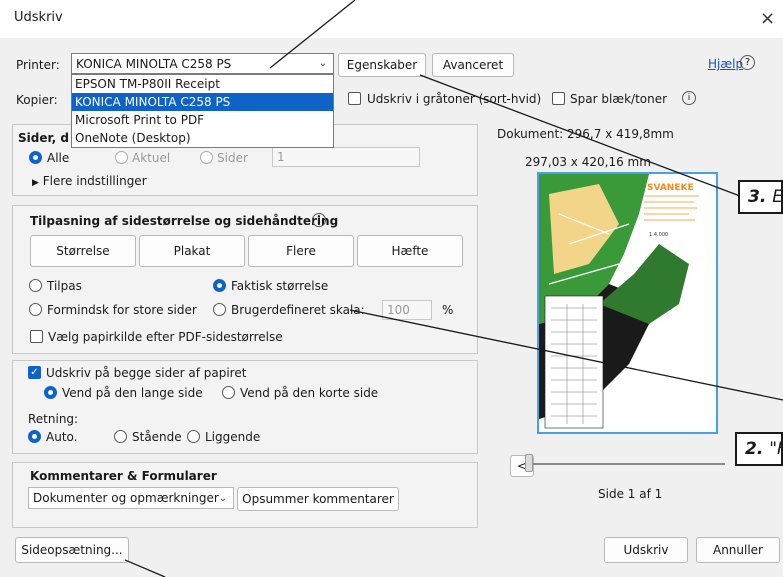 Image resolution: width=783 pixels, height=577 pixels. I want to click on callout-3-text: E, so click(777, 197).